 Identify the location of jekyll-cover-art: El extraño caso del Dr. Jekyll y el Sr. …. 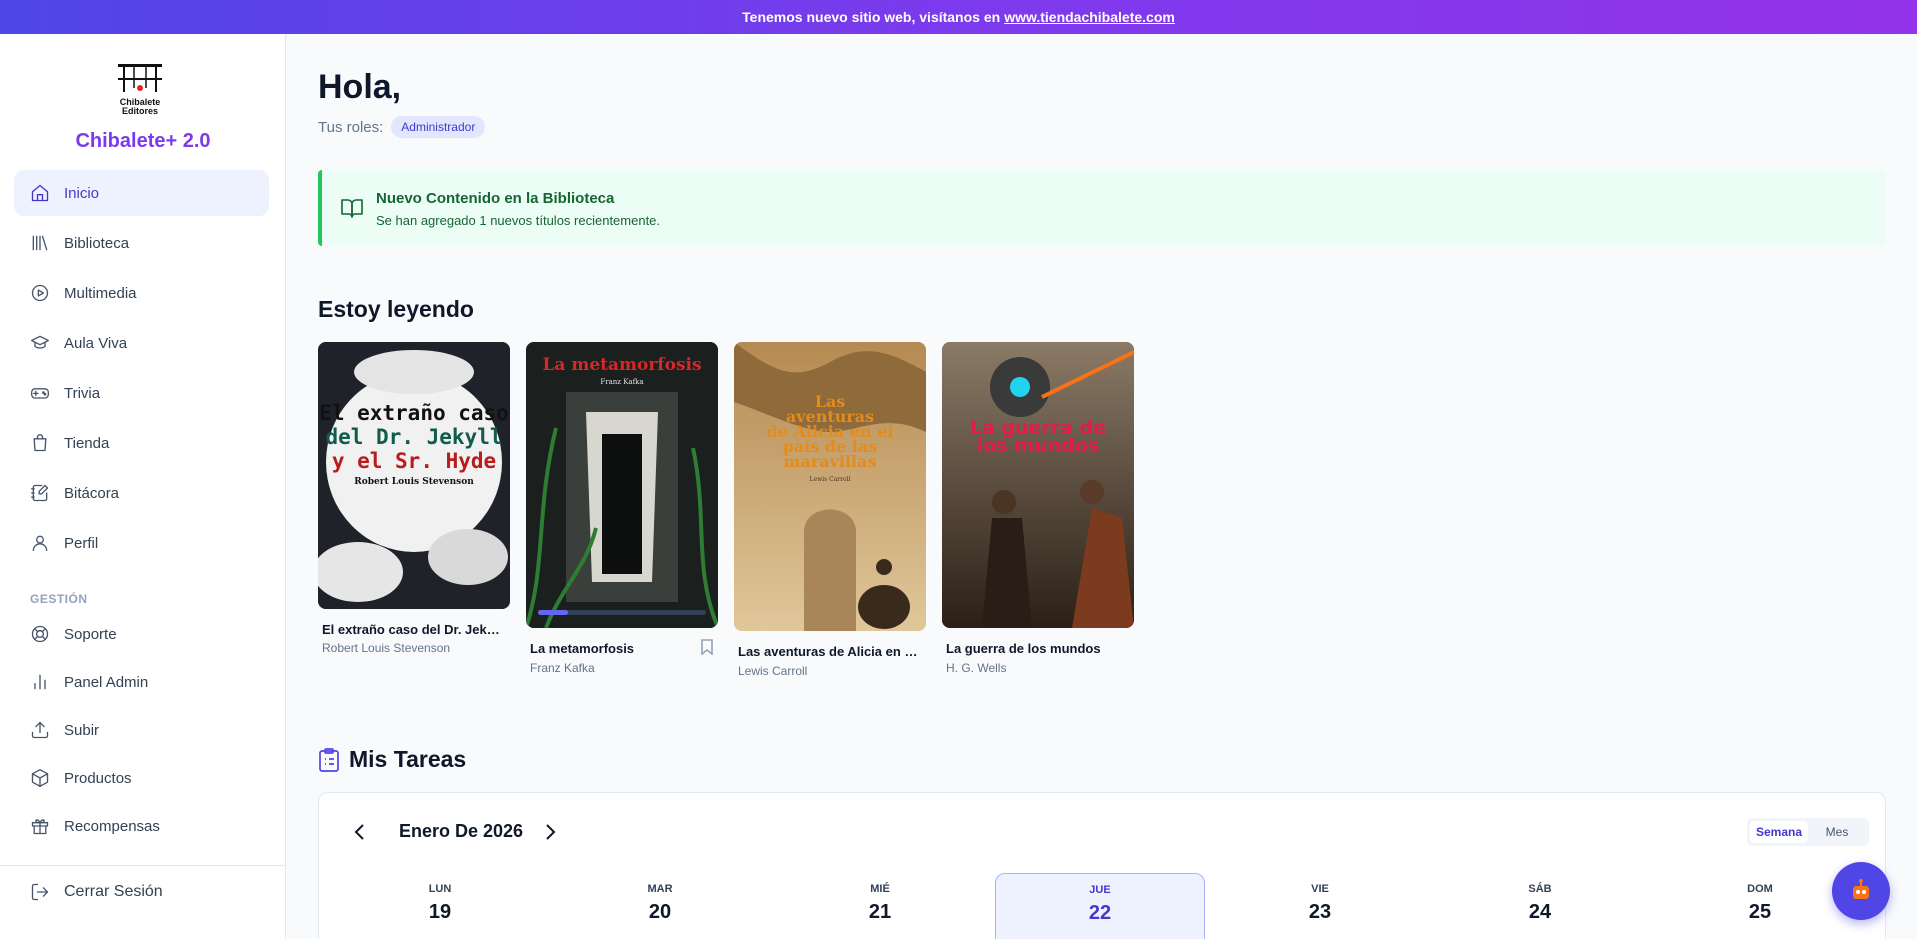
(414, 475).